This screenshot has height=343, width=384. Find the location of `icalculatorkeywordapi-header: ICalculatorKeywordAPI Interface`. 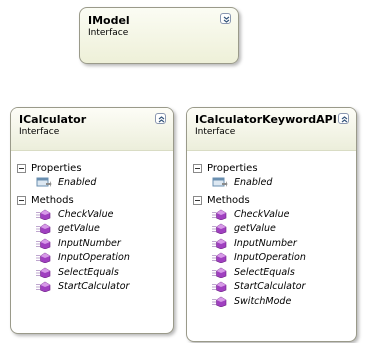

icalculatorkeywordapi-header: ICalculatorKeywordAPI Interface is located at coordinates (271, 129).